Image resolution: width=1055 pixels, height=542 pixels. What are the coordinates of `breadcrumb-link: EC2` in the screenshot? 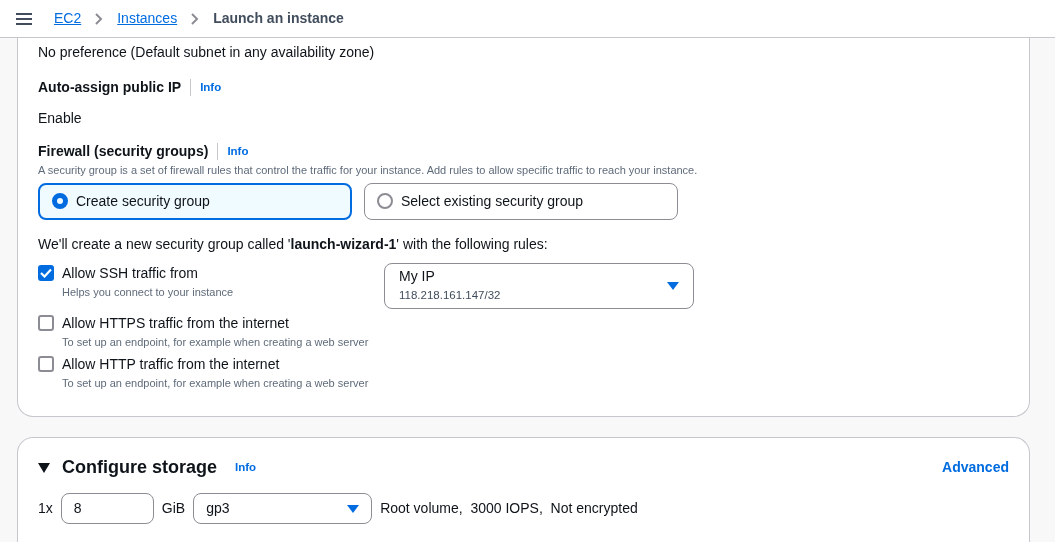 It's located at (68, 18).